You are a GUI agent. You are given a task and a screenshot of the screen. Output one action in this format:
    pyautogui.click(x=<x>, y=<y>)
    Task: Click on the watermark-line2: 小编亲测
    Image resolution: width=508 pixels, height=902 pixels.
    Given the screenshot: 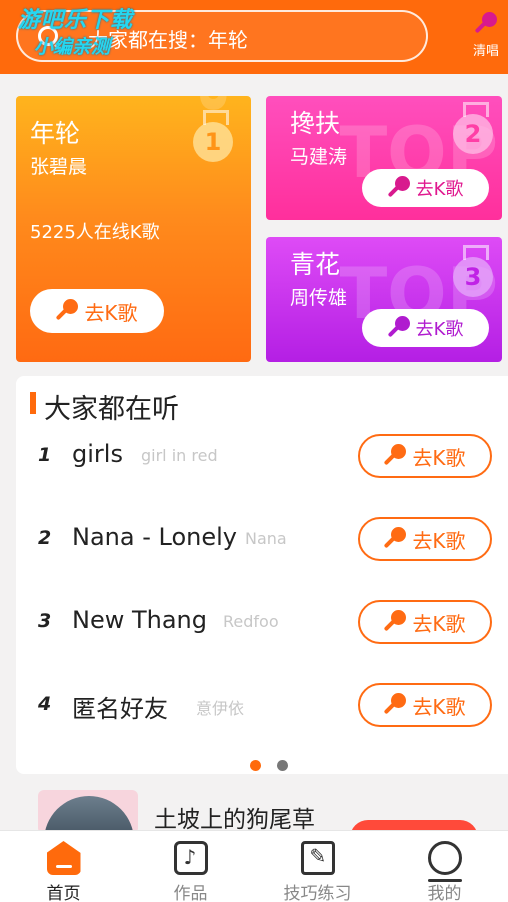 What is the action you would take?
    pyautogui.click(x=72, y=47)
    